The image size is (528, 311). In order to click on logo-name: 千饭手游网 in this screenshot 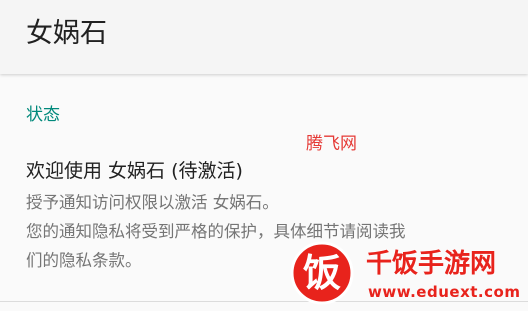, I will do `click(431, 264)`.